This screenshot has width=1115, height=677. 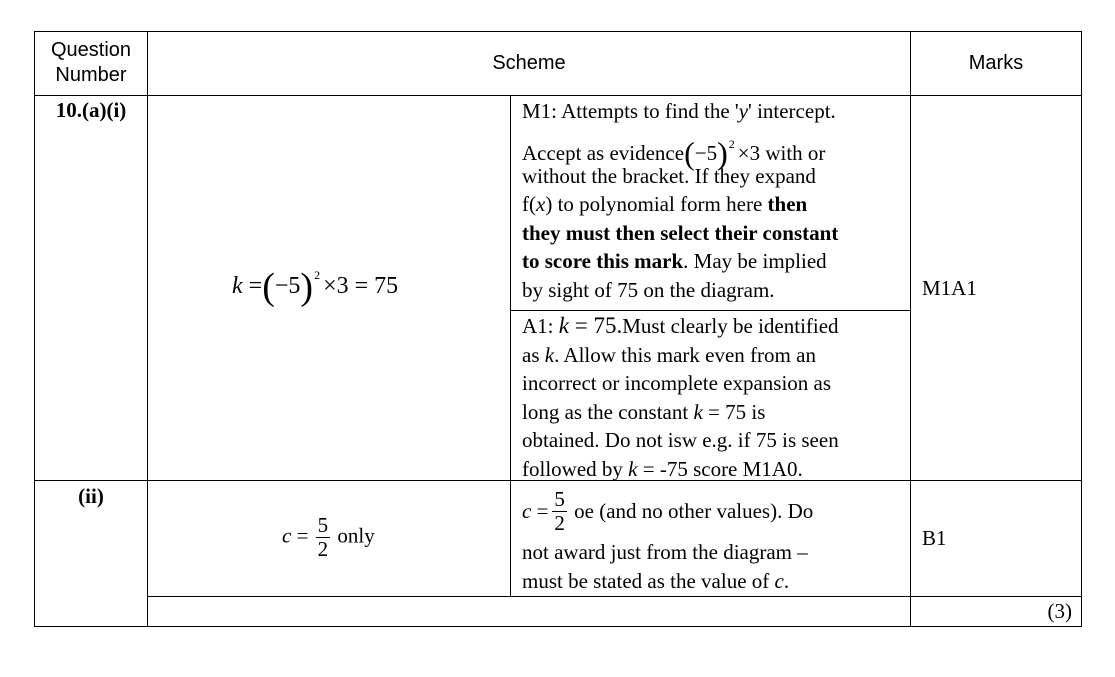 What do you see at coordinates (317, 275) in the screenshot?
I see `exponent: 2` at bounding box center [317, 275].